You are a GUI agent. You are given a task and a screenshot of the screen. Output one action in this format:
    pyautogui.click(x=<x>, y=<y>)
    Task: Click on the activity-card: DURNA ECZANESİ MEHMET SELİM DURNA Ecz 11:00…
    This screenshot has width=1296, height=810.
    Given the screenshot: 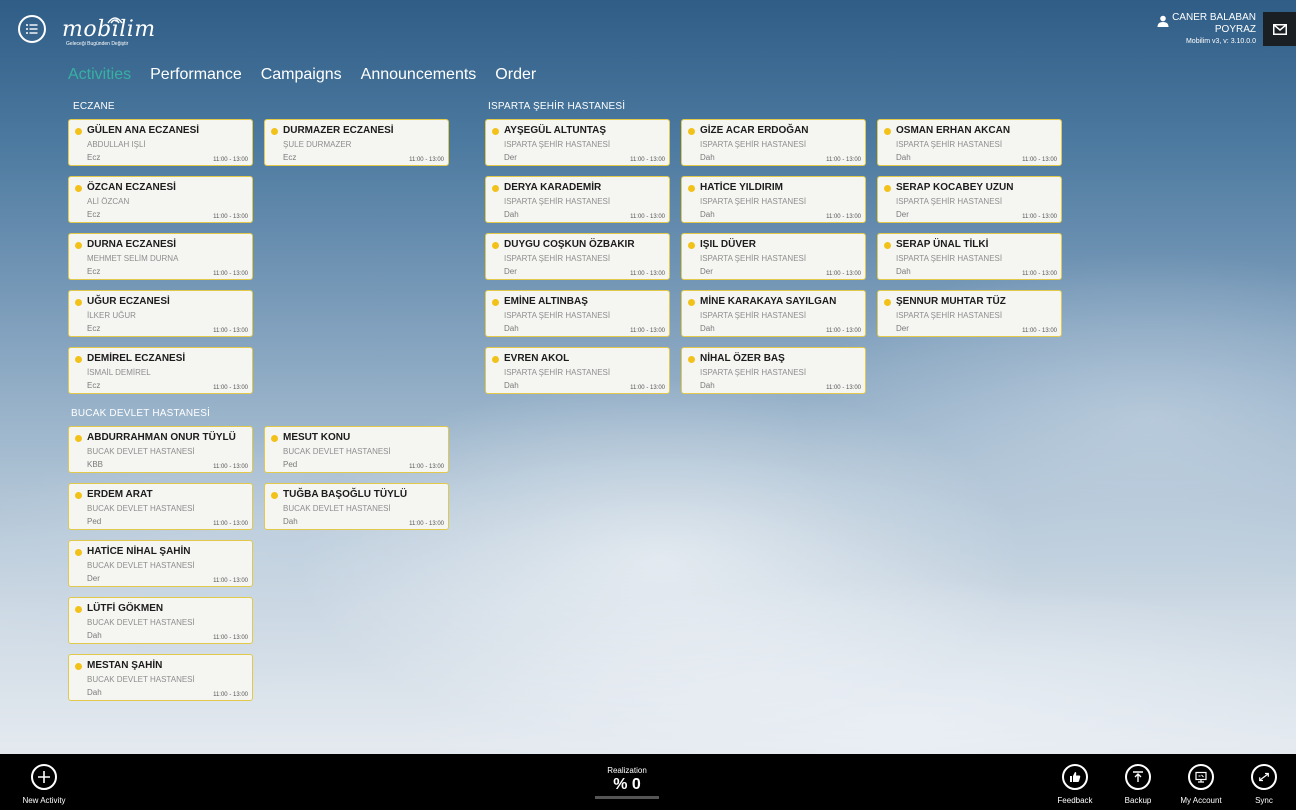 What is the action you would take?
    pyautogui.click(x=160, y=256)
    